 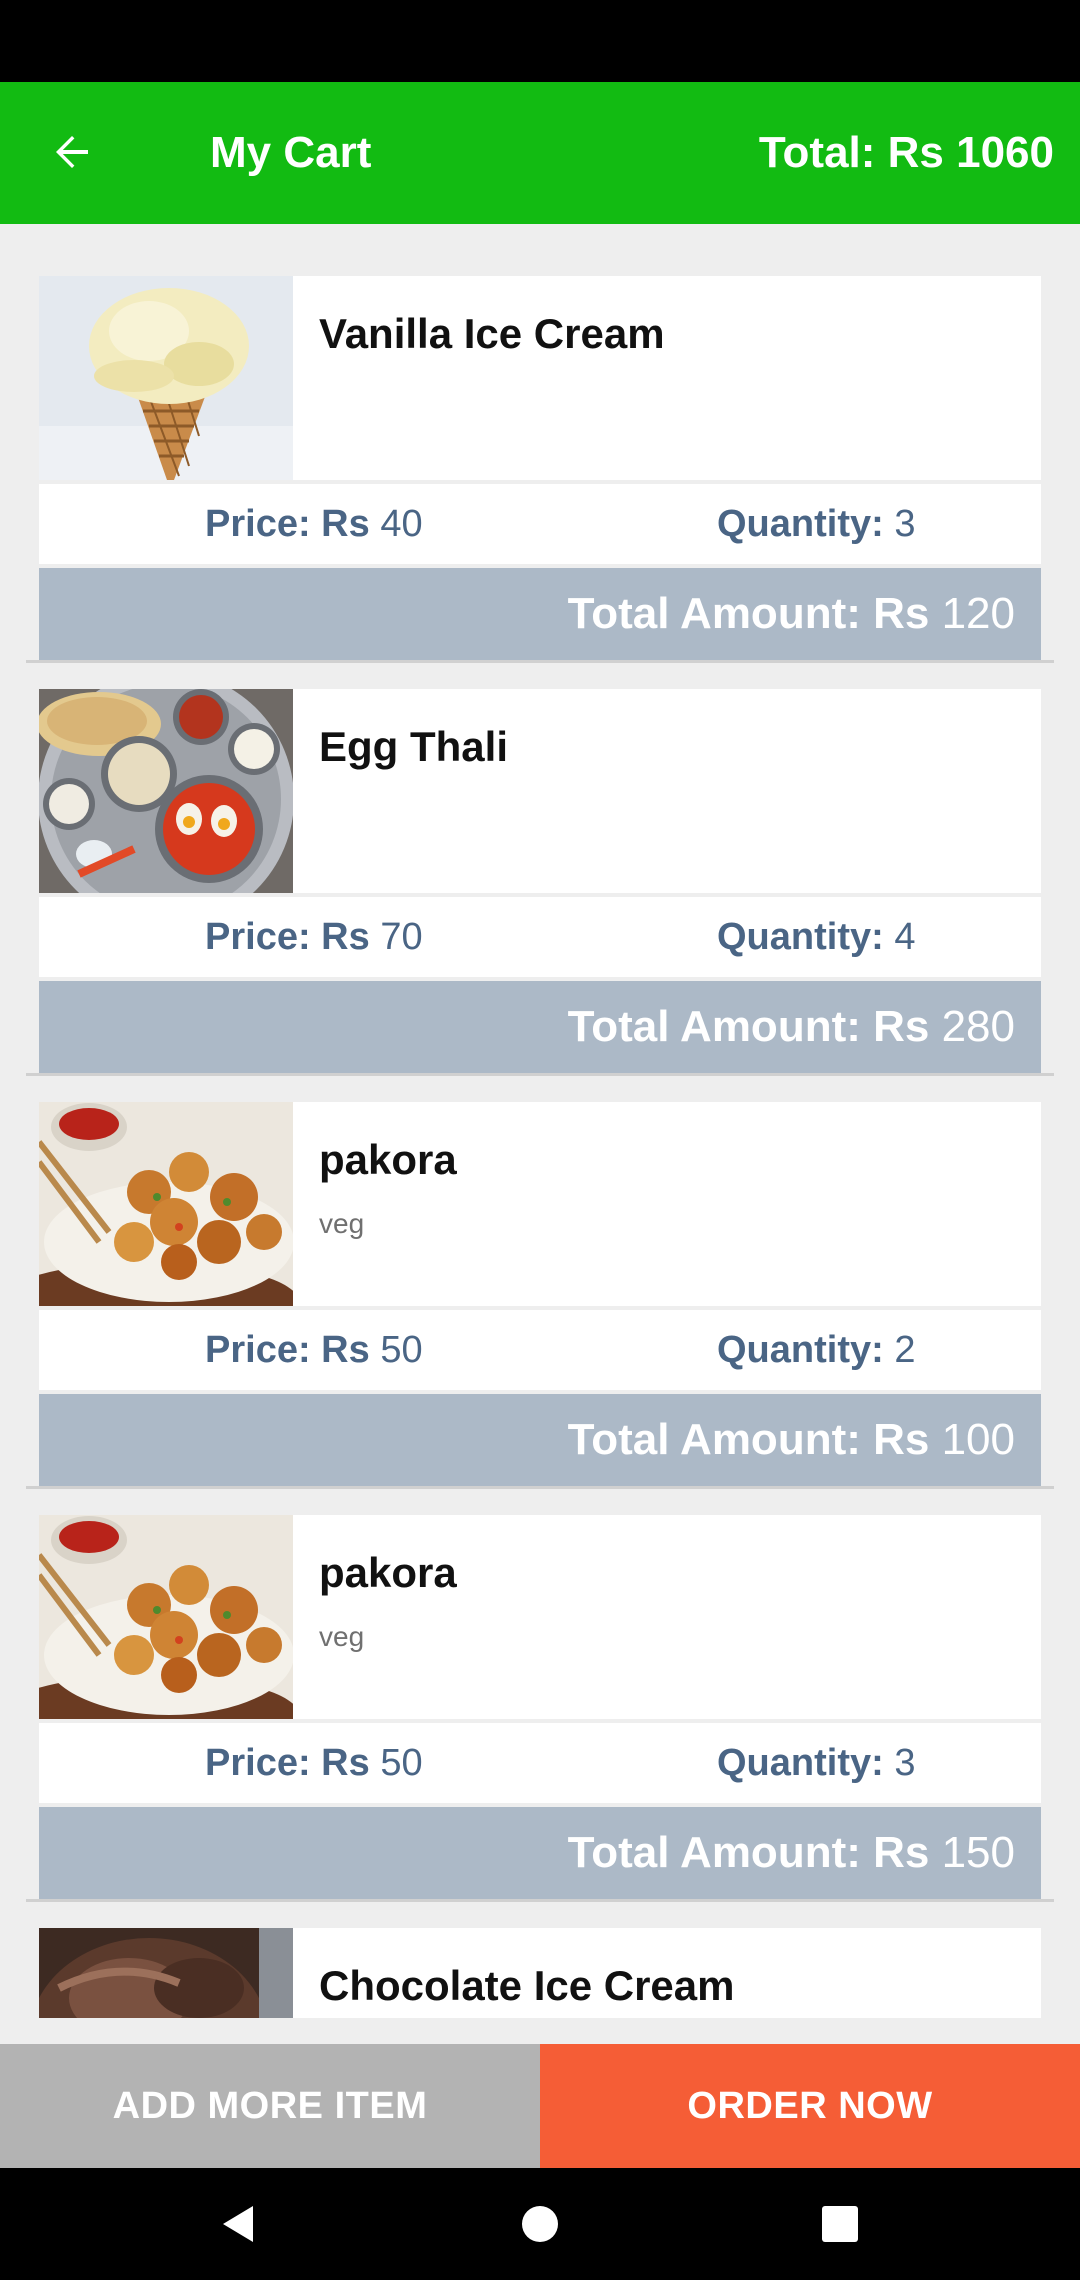 I want to click on home-circle-icon, so click(x=540, y=2224).